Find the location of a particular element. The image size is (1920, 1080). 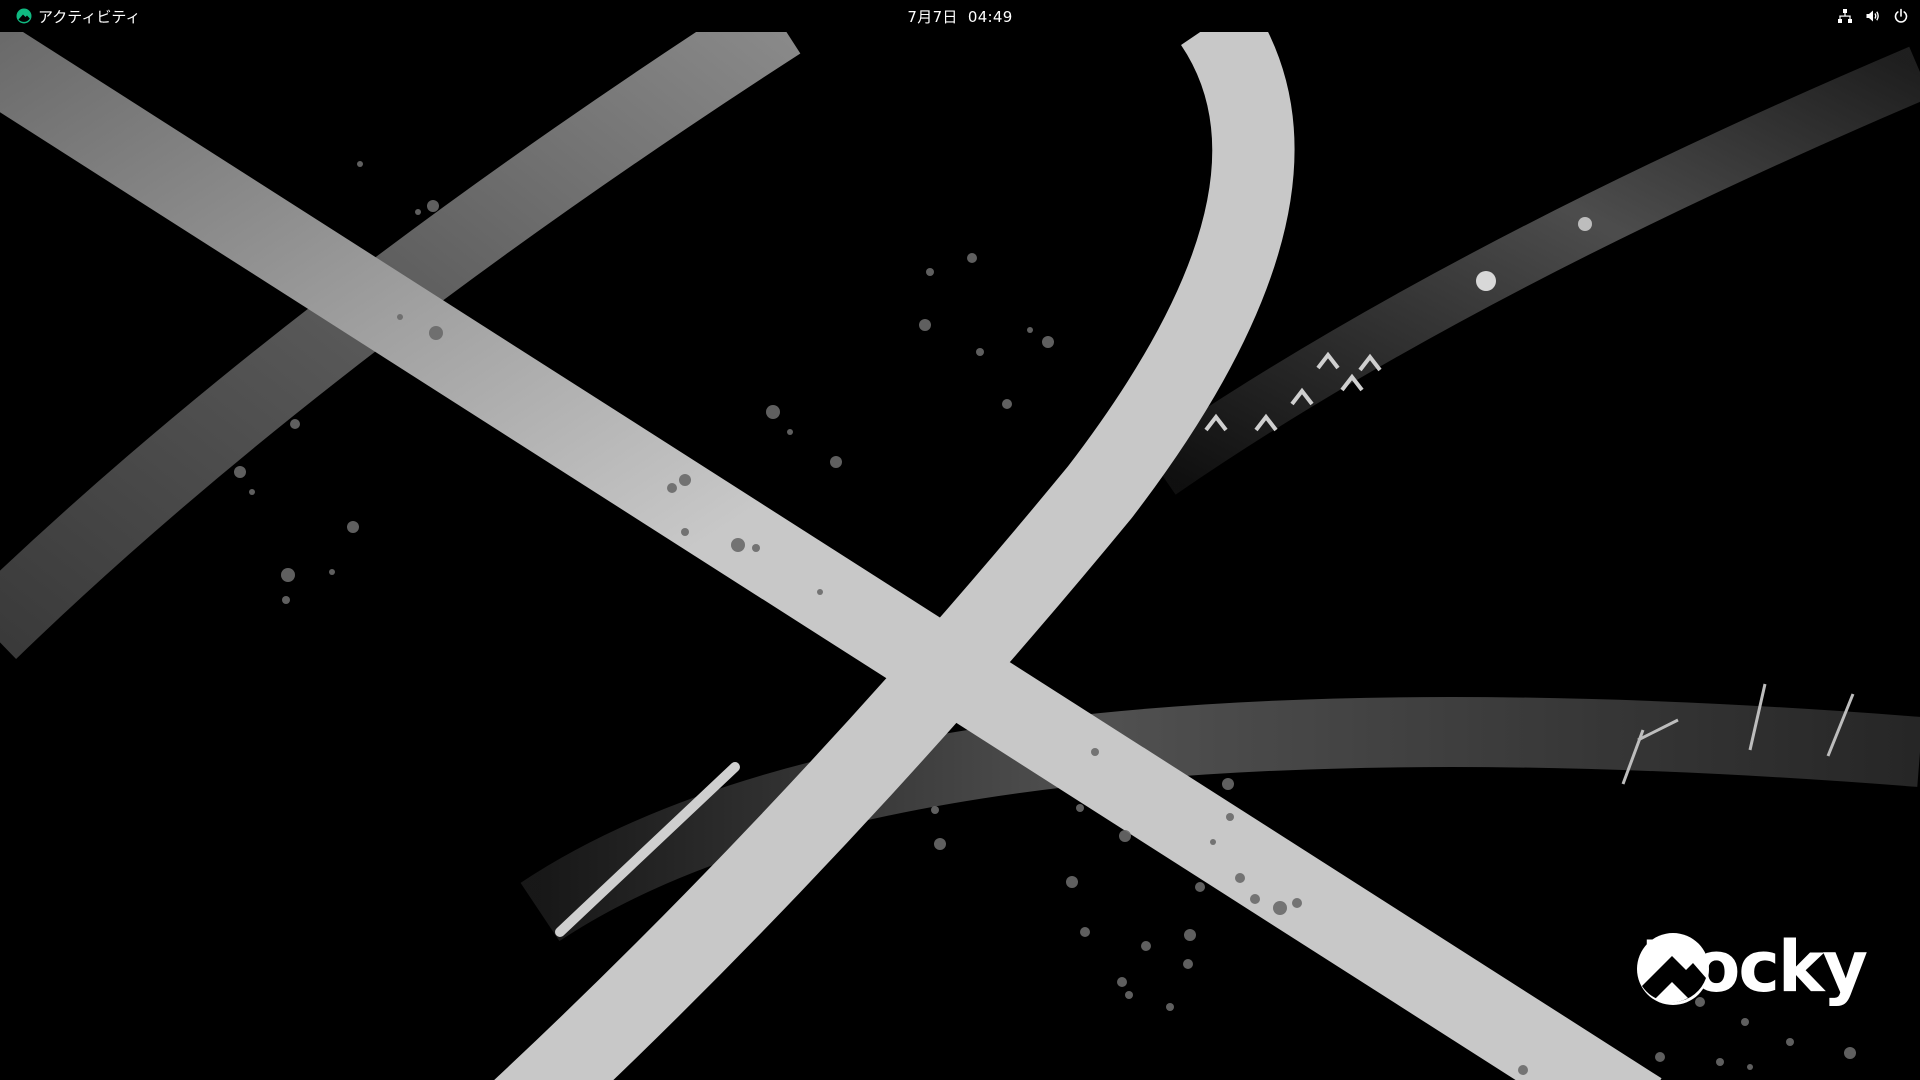

activities-label: アクティビティ is located at coordinates (89, 16).